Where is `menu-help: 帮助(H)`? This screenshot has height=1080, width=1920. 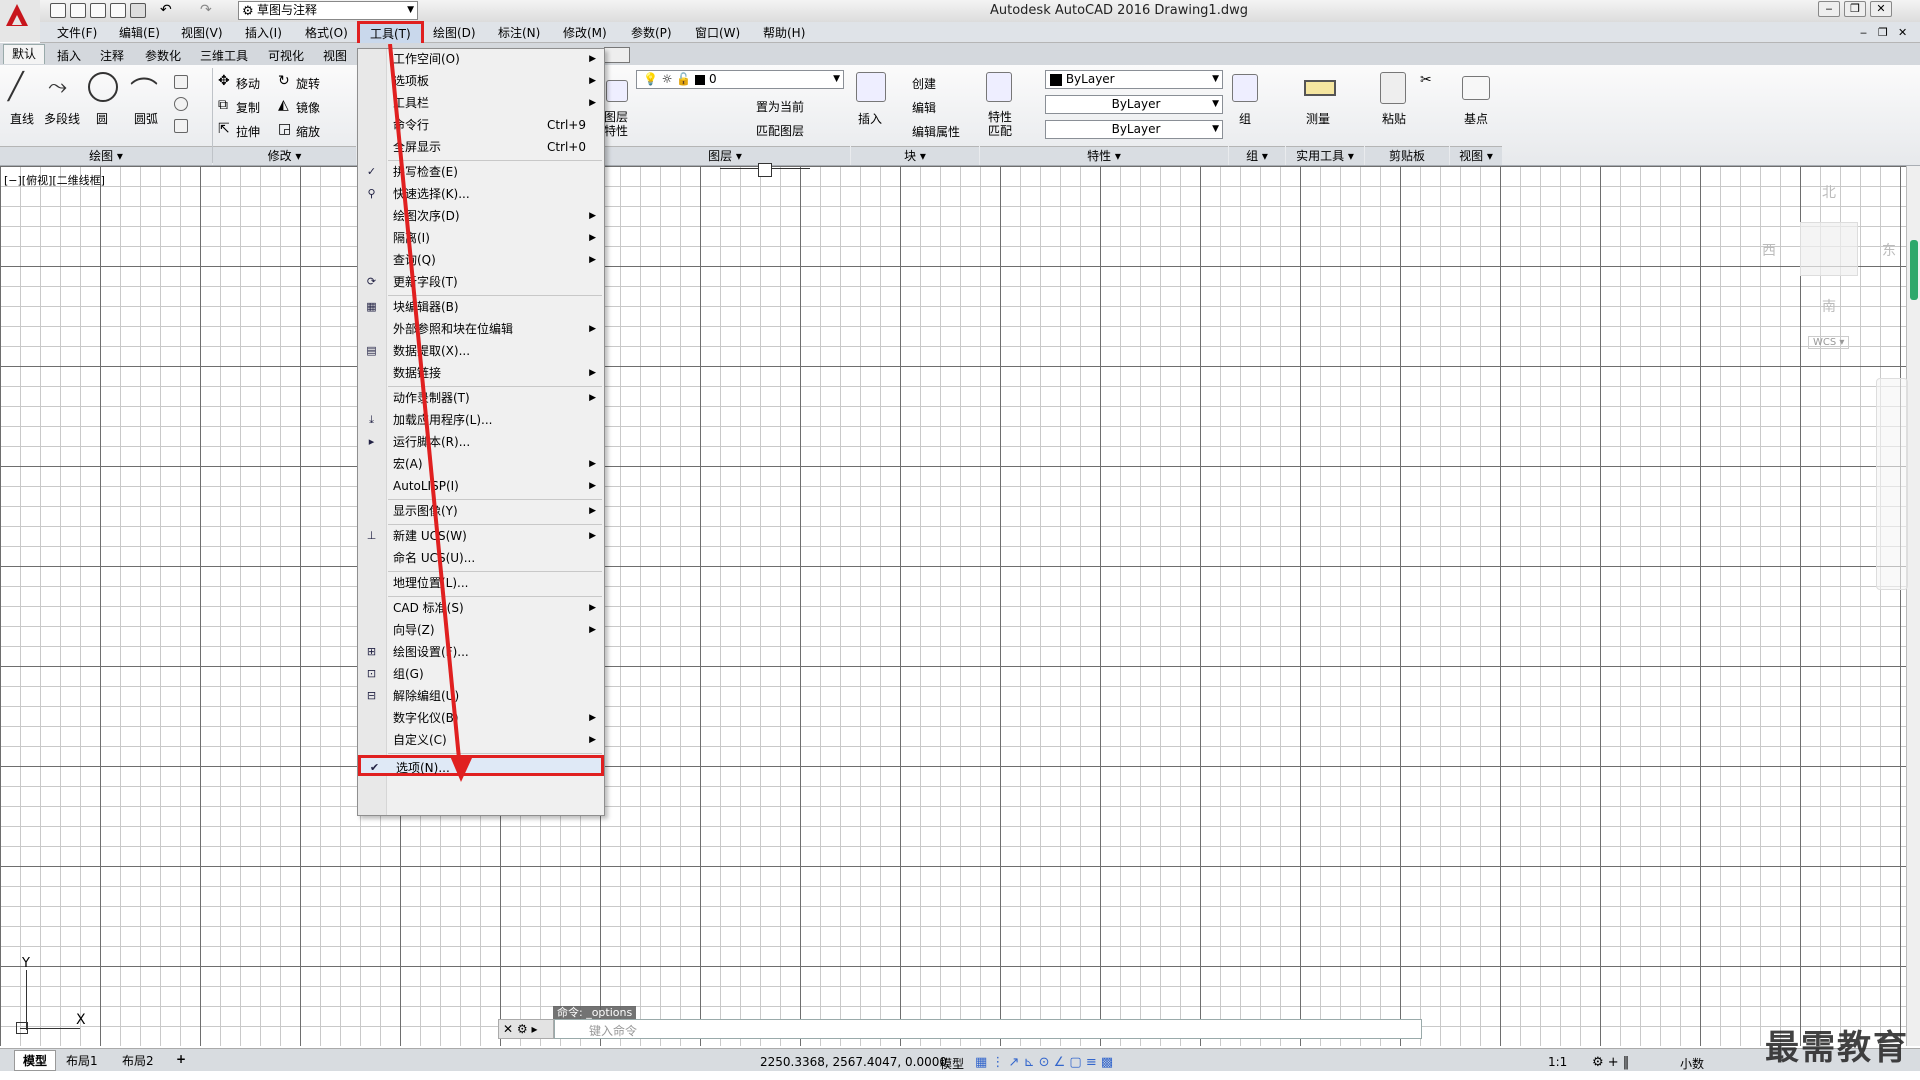 menu-help: 帮助(H) is located at coordinates (784, 33).